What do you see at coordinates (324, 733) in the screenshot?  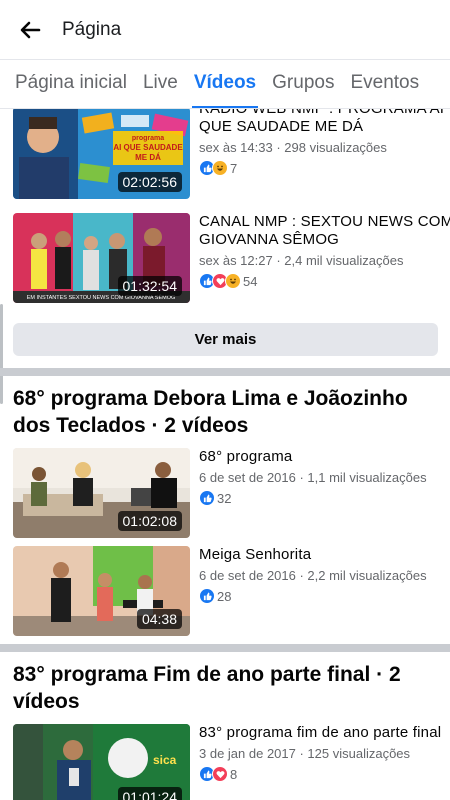 I see `video-title: 83° programa fim de ano parte final` at bounding box center [324, 733].